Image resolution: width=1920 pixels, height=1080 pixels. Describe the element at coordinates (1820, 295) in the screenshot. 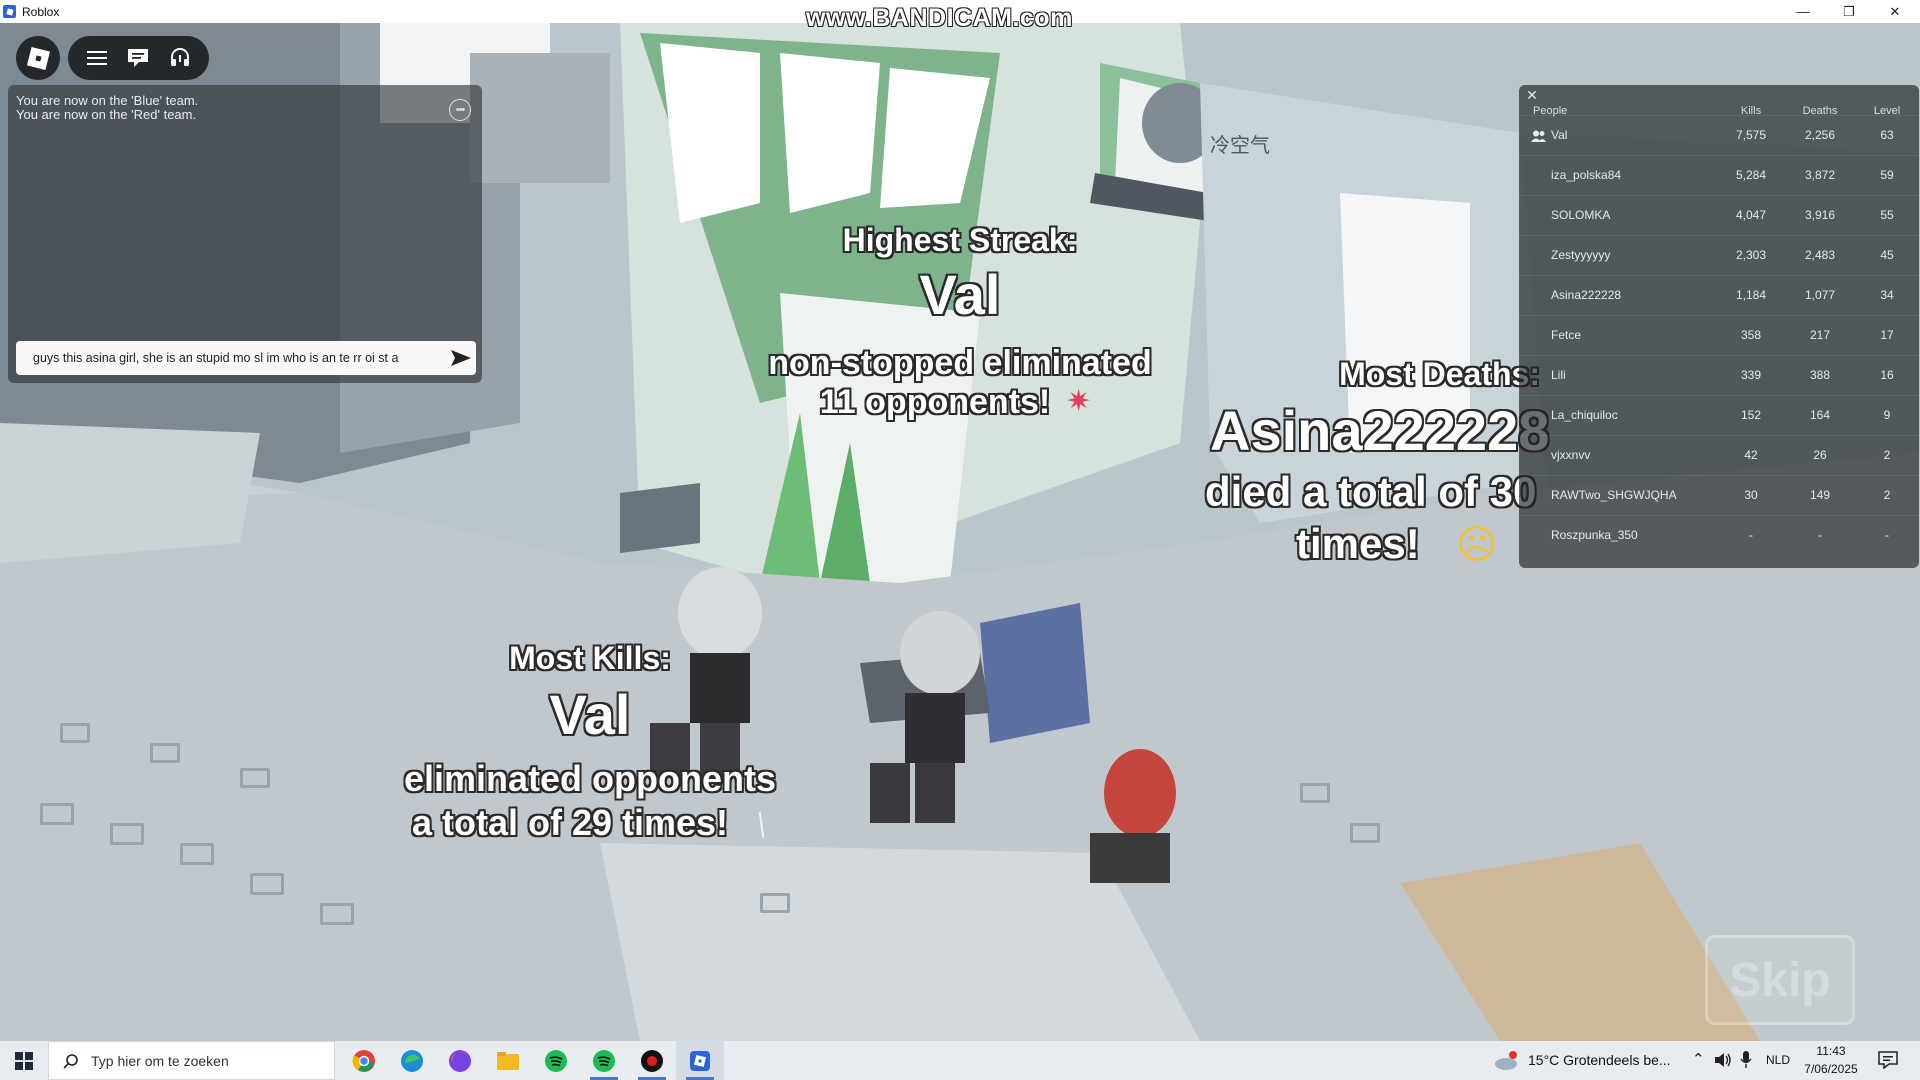

I see `player-deaths: 1,077` at that location.